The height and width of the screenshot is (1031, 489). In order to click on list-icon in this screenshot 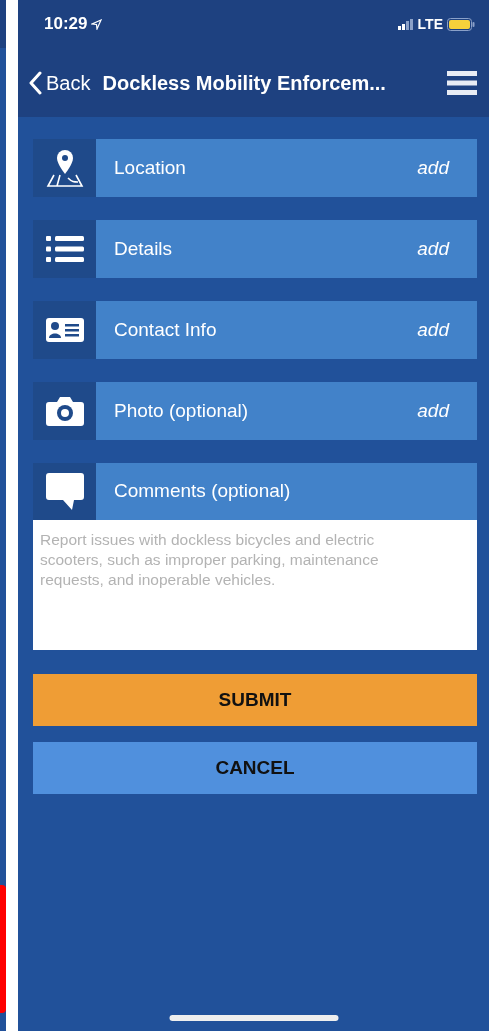, I will do `click(64, 249)`.